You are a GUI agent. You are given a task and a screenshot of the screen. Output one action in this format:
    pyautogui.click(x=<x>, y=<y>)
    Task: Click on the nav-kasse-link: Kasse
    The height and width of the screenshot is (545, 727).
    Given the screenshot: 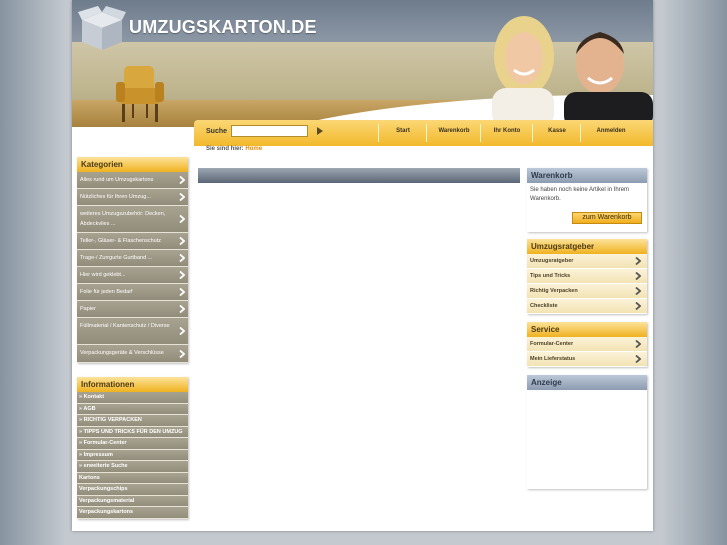 What is the action you would take?
    pyautogui.click(x=557, y=133)
    